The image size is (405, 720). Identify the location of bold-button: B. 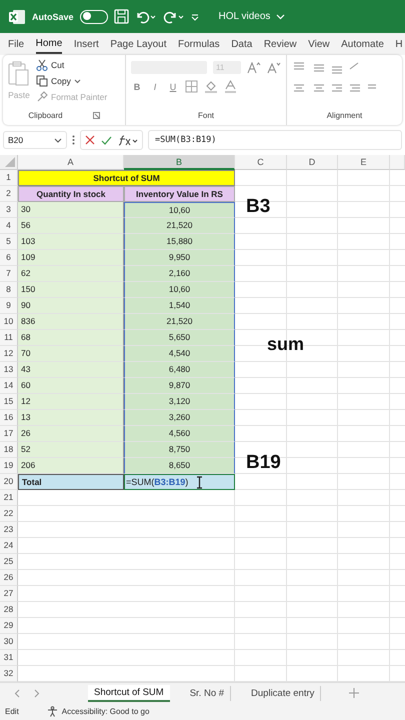
(137, 87).